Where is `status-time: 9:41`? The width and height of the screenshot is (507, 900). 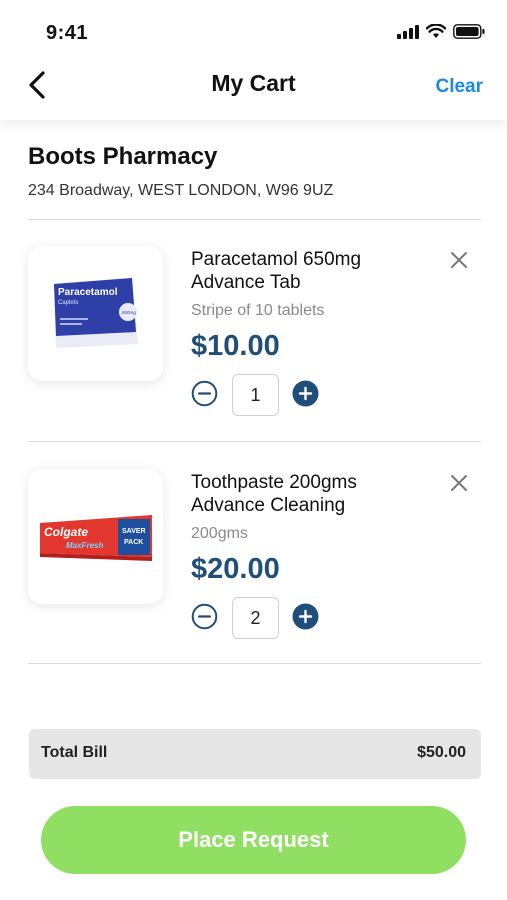
status-time: 9:41 is located at coordinates (67, 33).